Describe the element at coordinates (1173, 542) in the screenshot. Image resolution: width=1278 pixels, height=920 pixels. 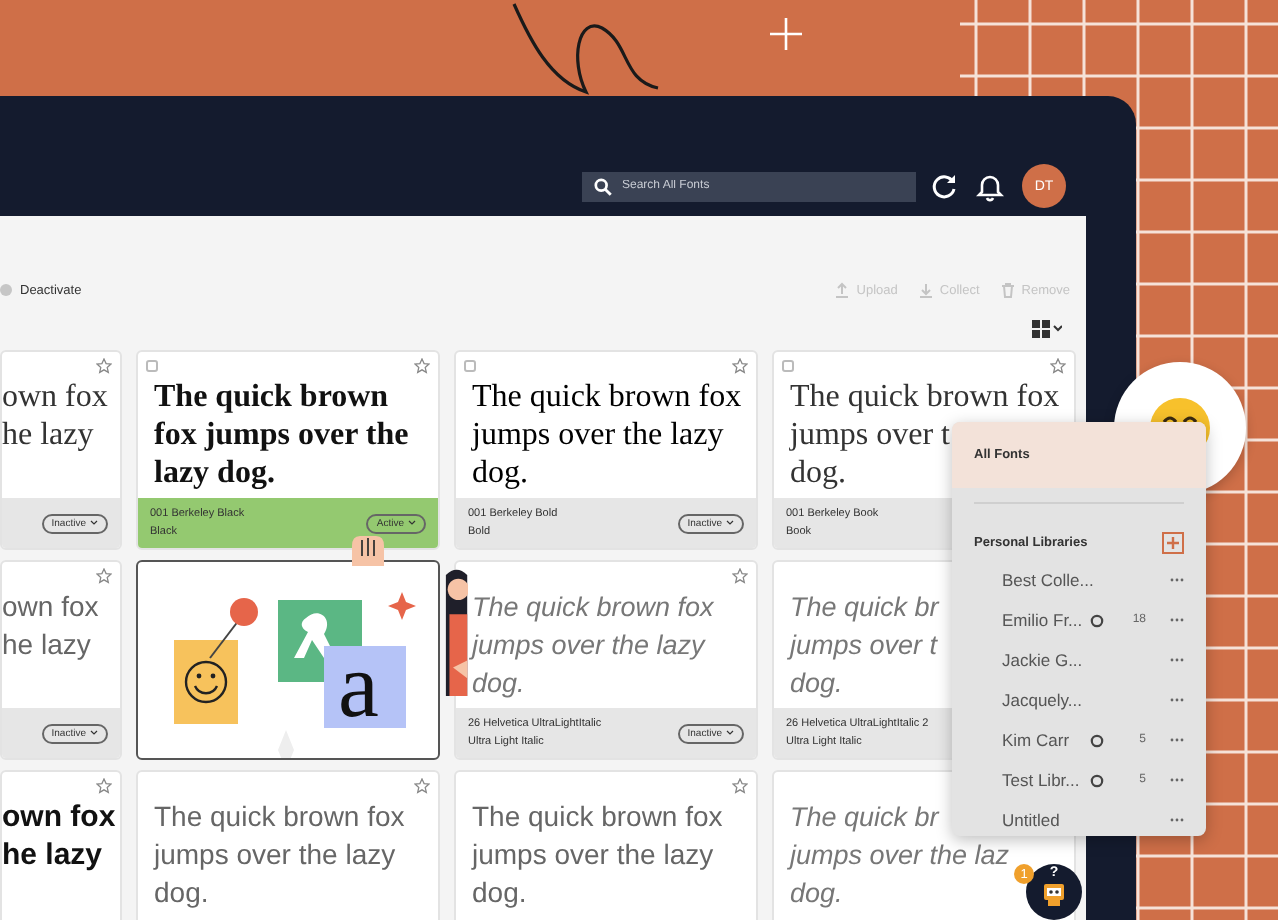
I see `add-library-icon` at that location.